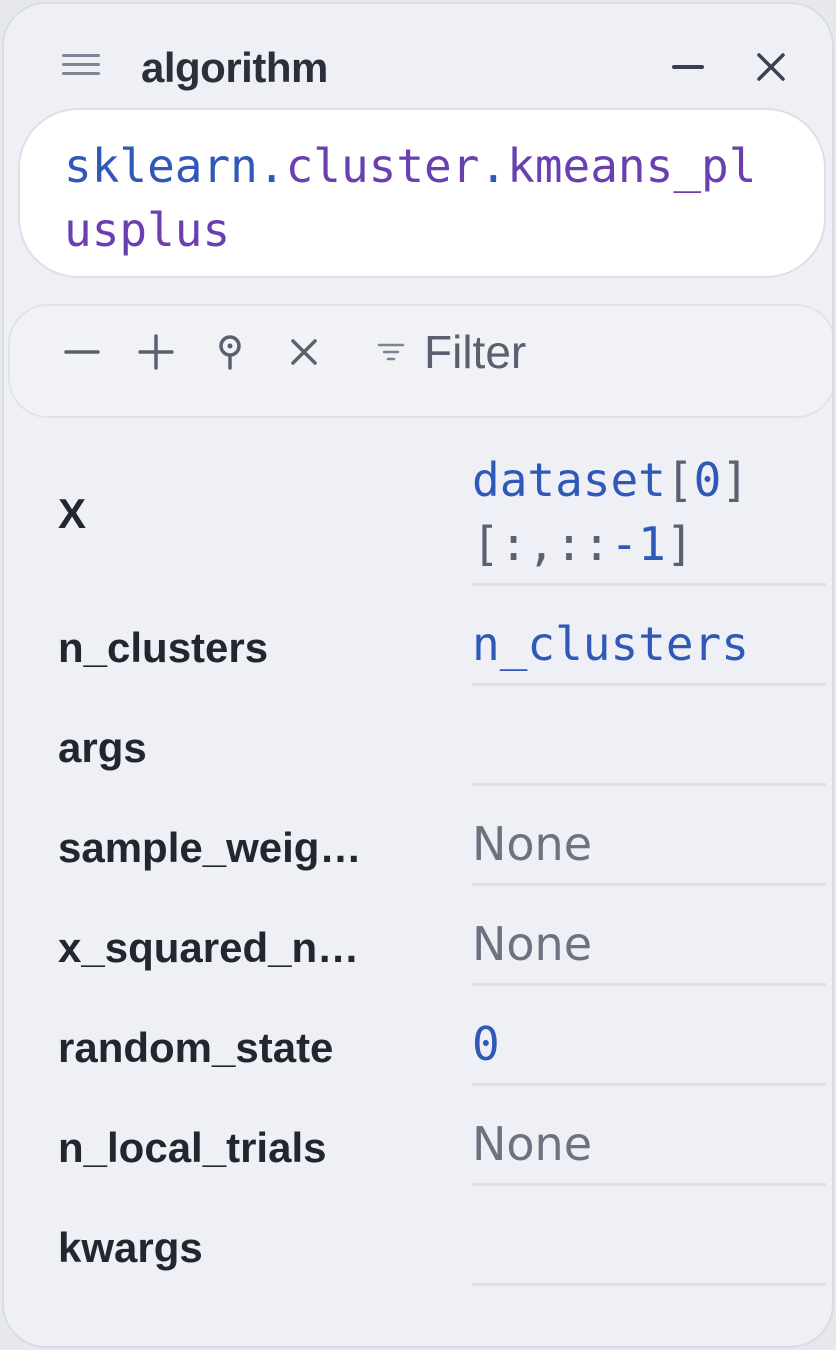 The width and height of the screenshot is (836, 1350). What do you see at coordinates (418, 56) in the screenshot?
I see `node-header: algorithm` at bounding box center [418, 56].